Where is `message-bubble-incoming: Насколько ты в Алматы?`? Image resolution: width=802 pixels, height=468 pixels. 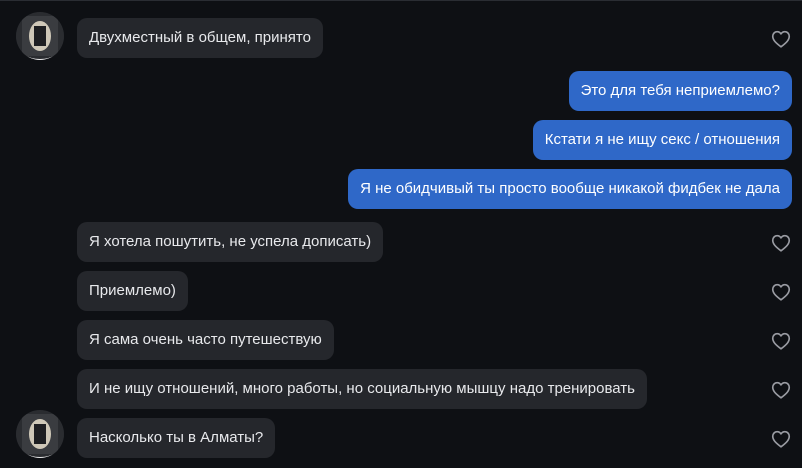
message-bubble-incoming: Насколько ты в Алматы? is located at coordinates (176, 438).